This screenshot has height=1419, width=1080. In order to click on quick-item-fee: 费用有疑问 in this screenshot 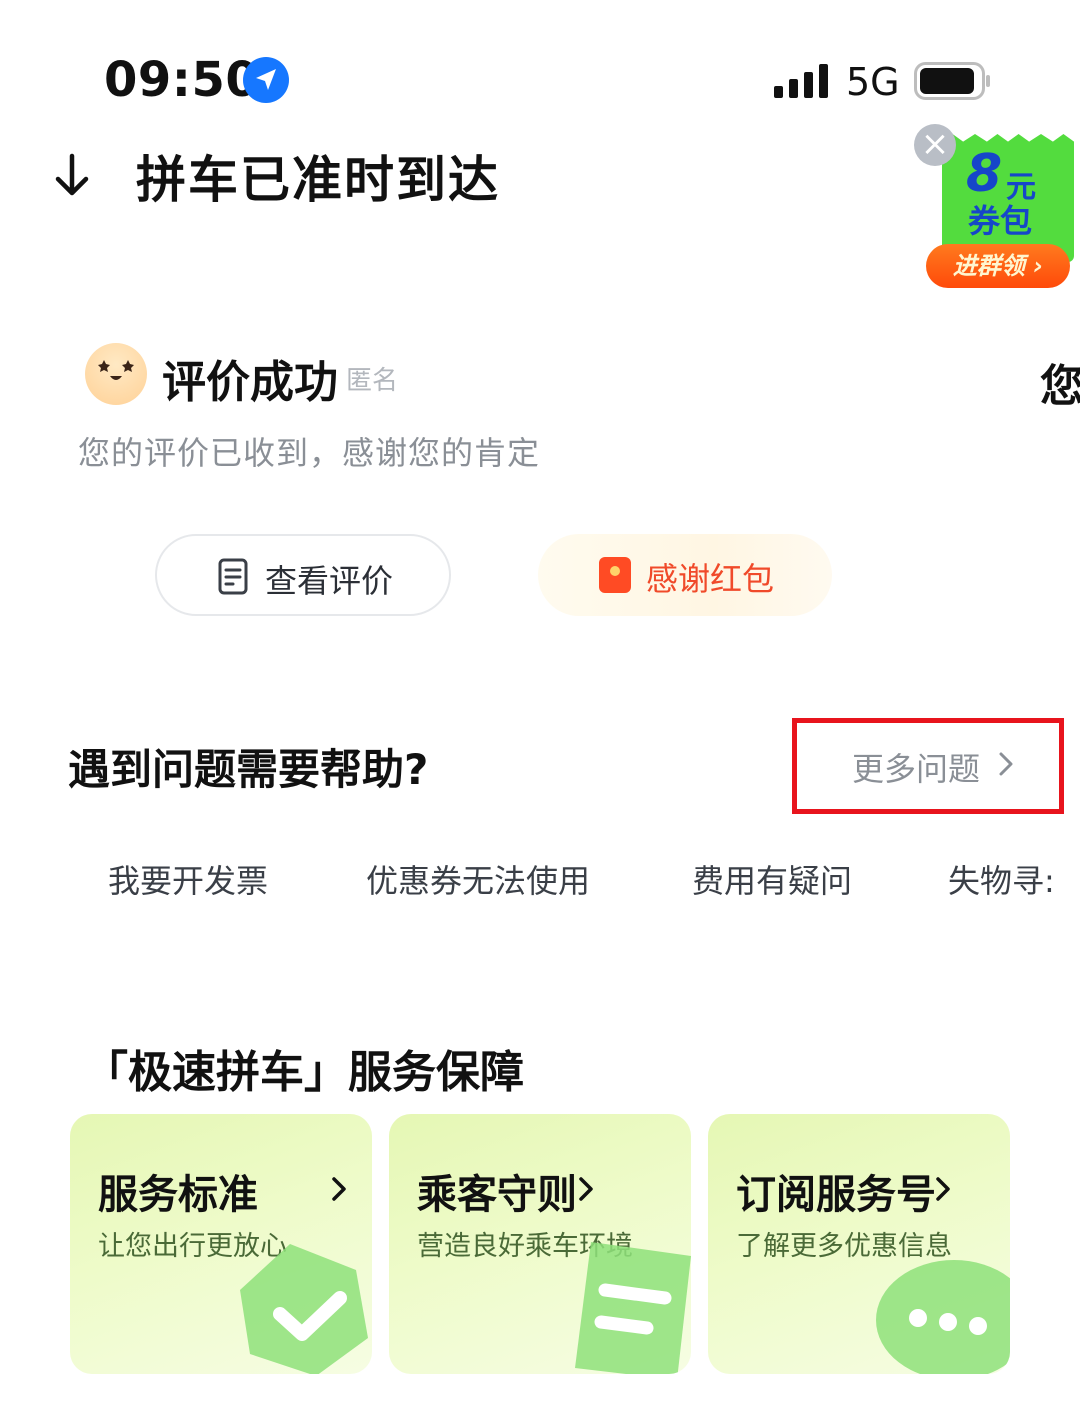, I will do `click(772, 879)`.